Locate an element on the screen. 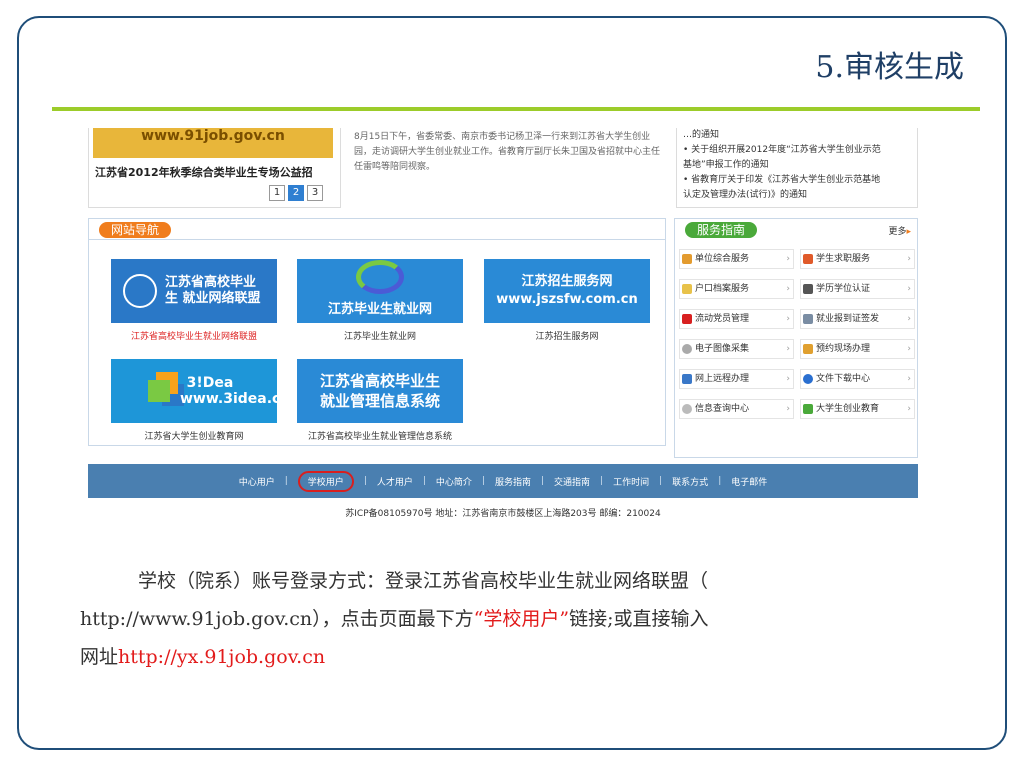  service-item: 单位综合服务 › is located at coordinates (736, 259).